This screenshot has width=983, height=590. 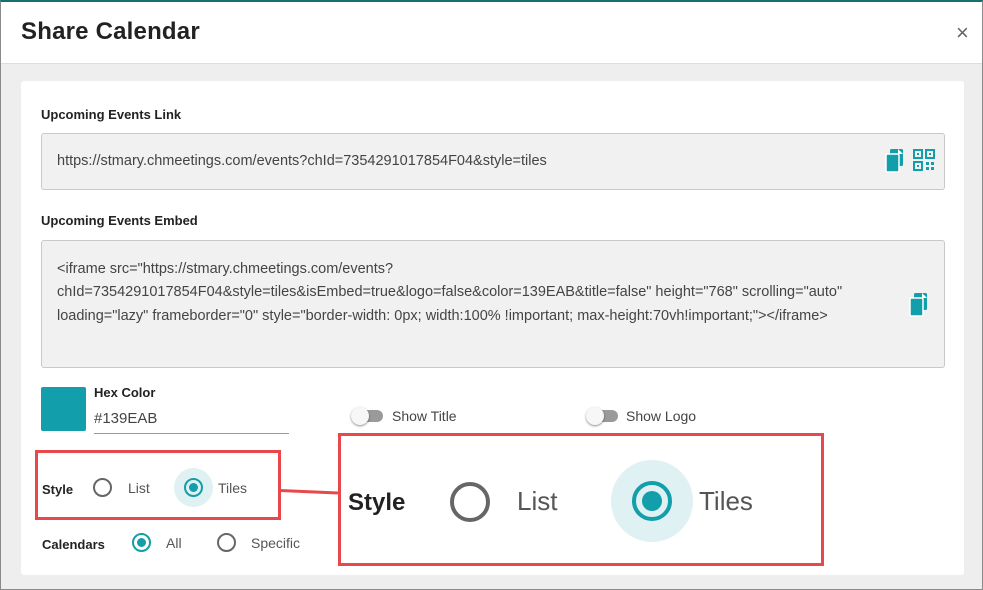 I want to click on zoom-tiles-radio, so click(x=652, y=501).